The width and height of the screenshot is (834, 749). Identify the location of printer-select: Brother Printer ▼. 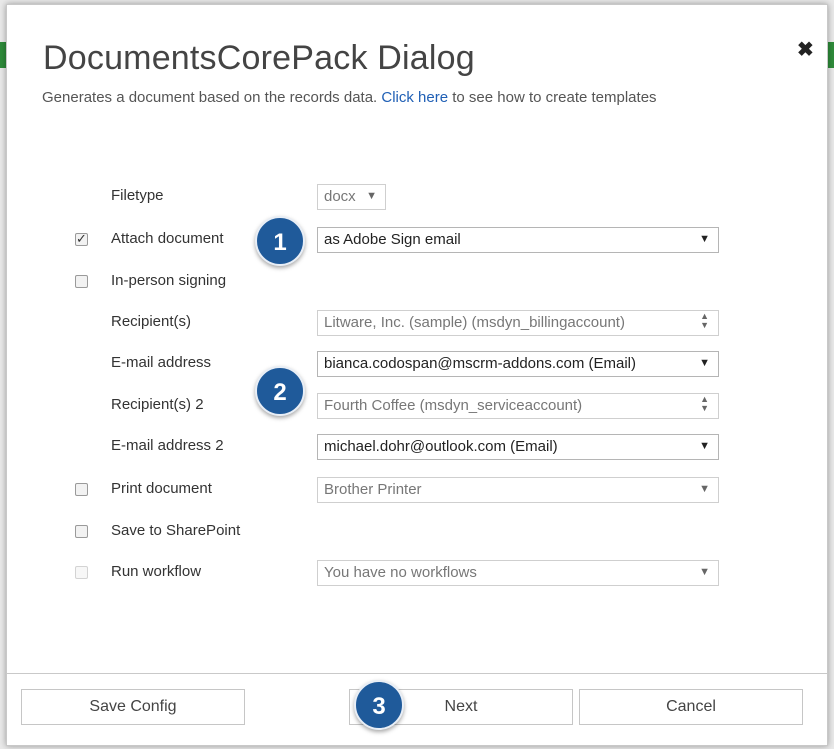
(518, 490).